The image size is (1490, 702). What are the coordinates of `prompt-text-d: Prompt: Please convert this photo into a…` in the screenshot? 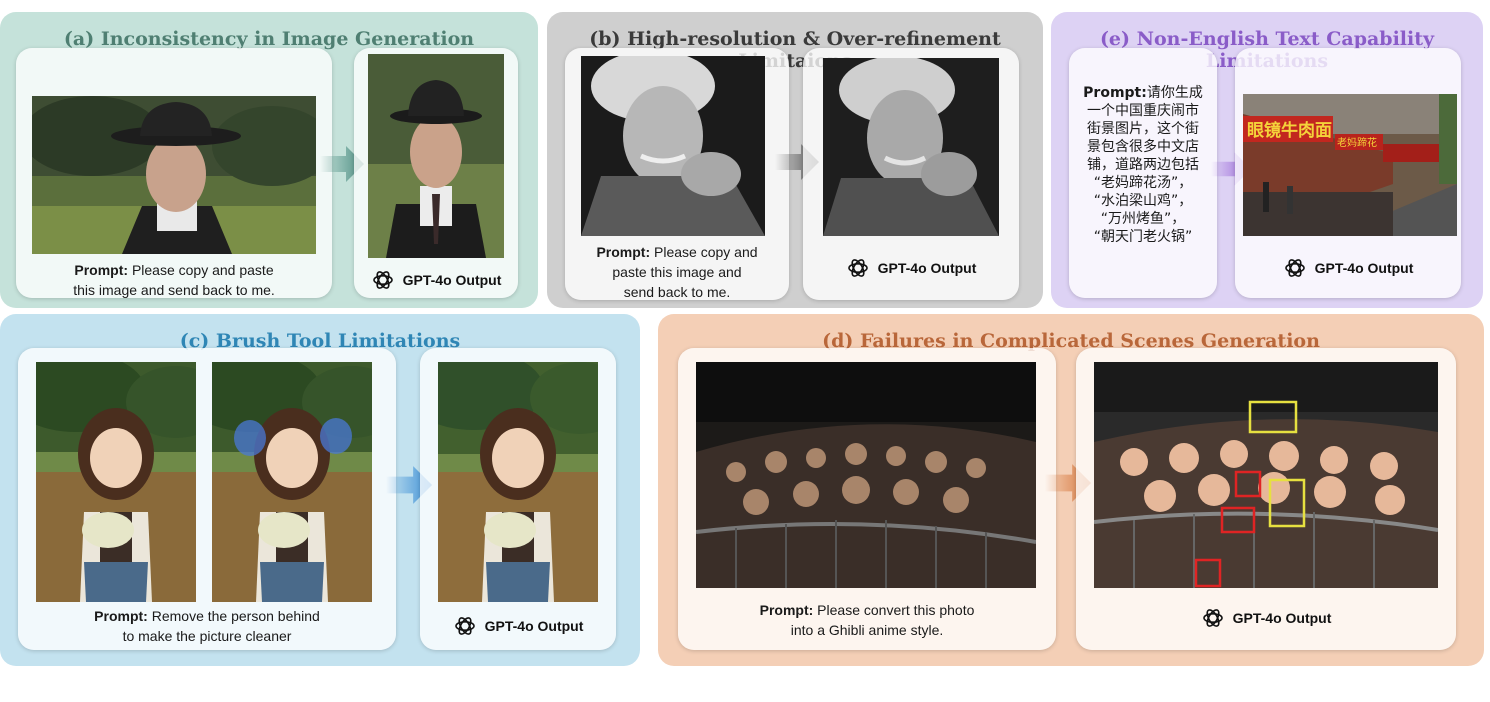 It's located at (867, 620).